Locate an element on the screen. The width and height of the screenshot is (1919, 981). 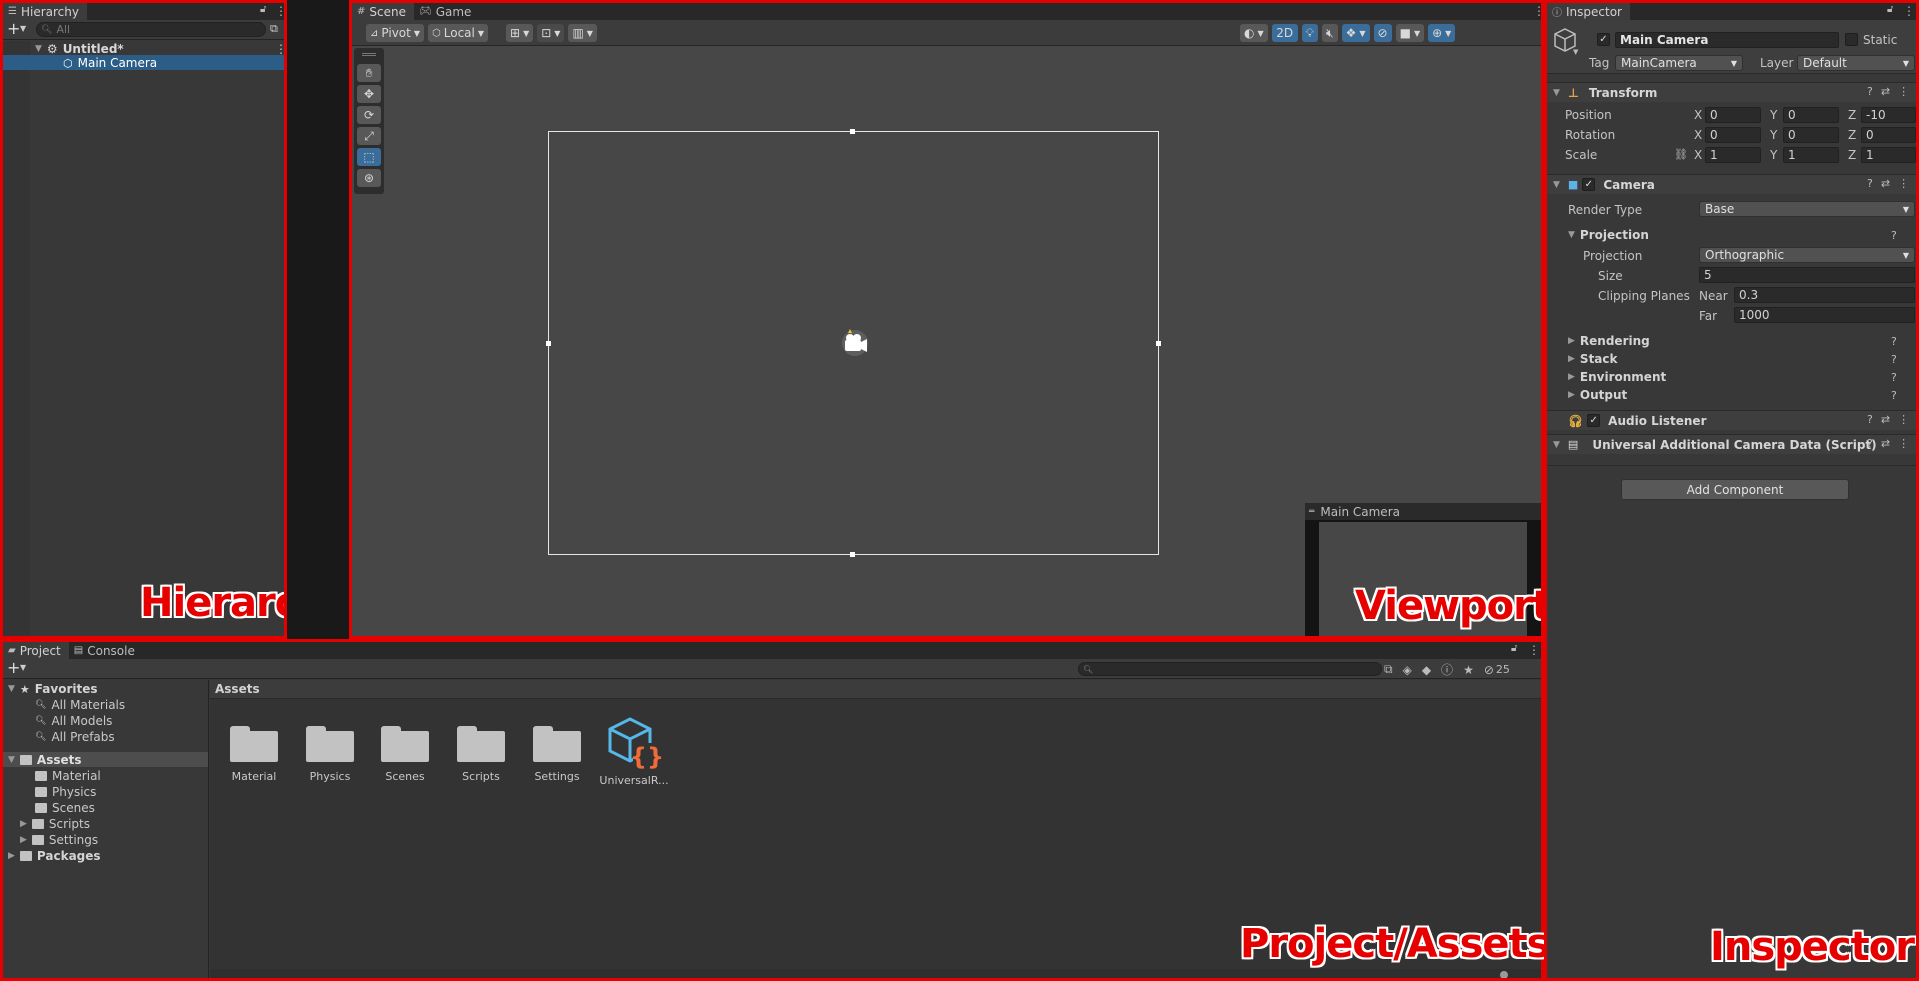
hand-tool-button: ✋︎ is located at coordinates (369, 73).